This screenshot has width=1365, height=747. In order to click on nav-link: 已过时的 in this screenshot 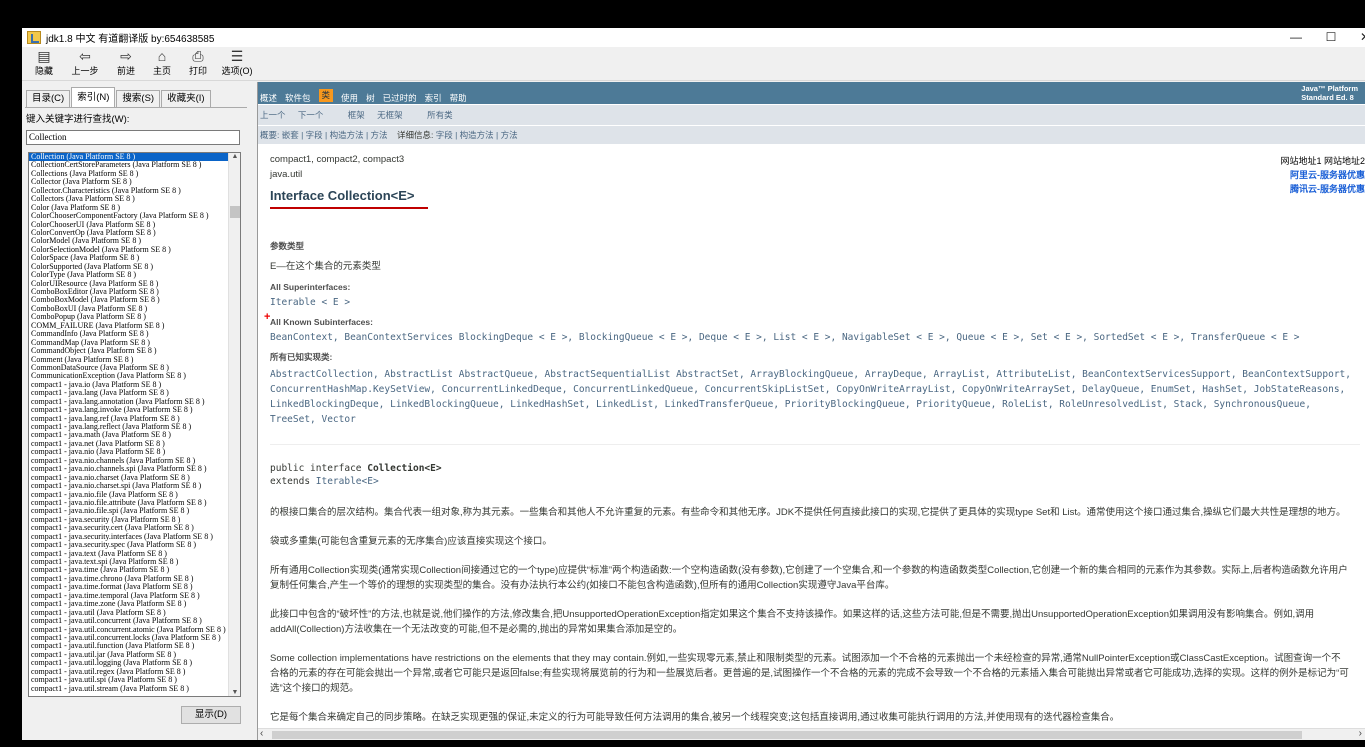, I will do `click(400, 98)`.